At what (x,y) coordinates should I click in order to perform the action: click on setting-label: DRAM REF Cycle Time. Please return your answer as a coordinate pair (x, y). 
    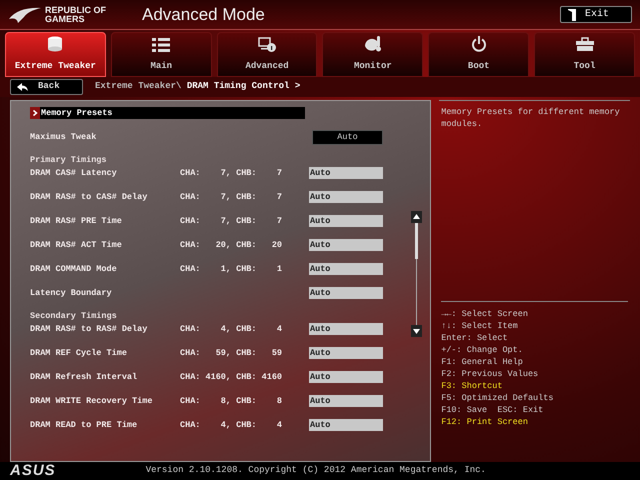
    Looking at the image, I should click on (79, 353).